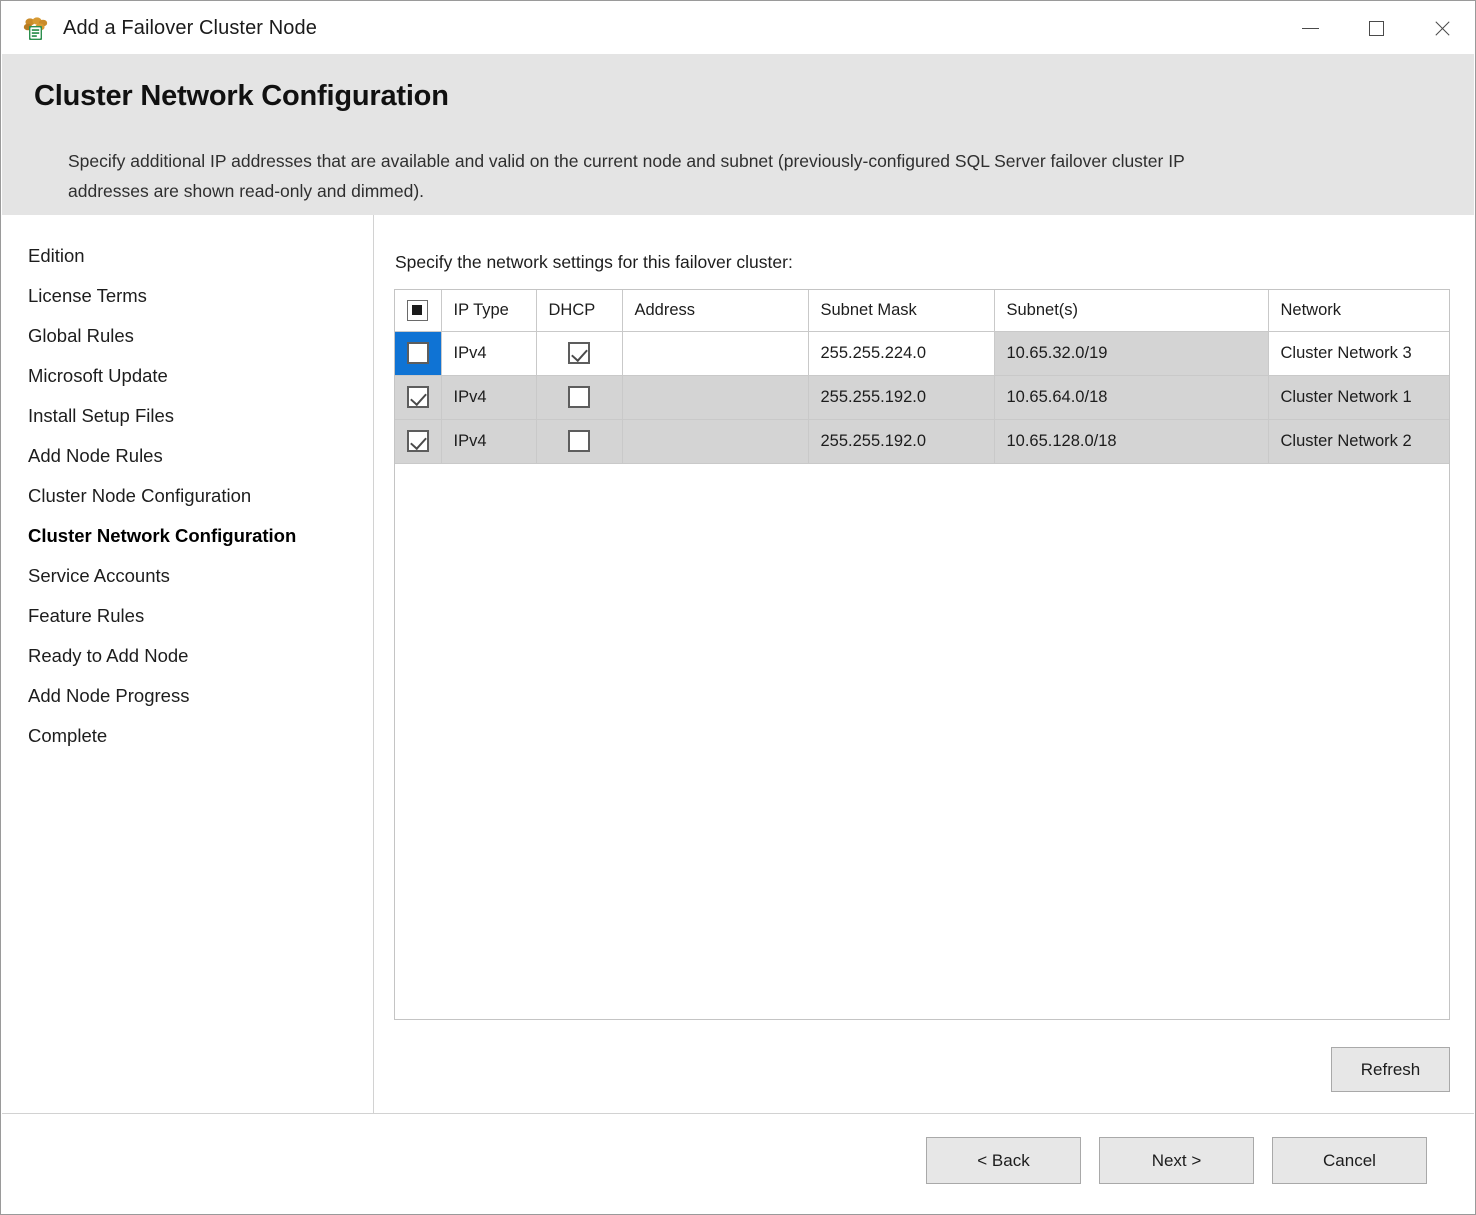 This screenshot has width=1476, height=1215. I want to click on column-header-subnets: Subnet(s), so click(1131, 311).